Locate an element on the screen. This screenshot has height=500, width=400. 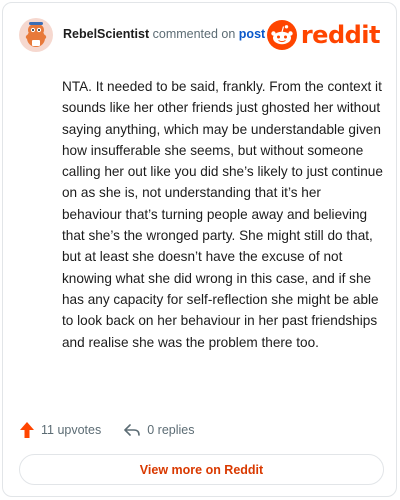
comment-header: RebelScientist commented on post reddit is located at coordinates (199, 35).